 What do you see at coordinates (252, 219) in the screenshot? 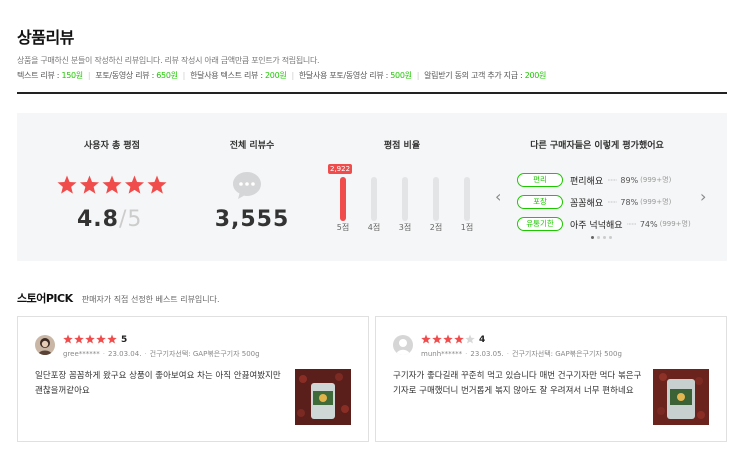
I see `review-count: 3,555` at bounding box center [252, 219].